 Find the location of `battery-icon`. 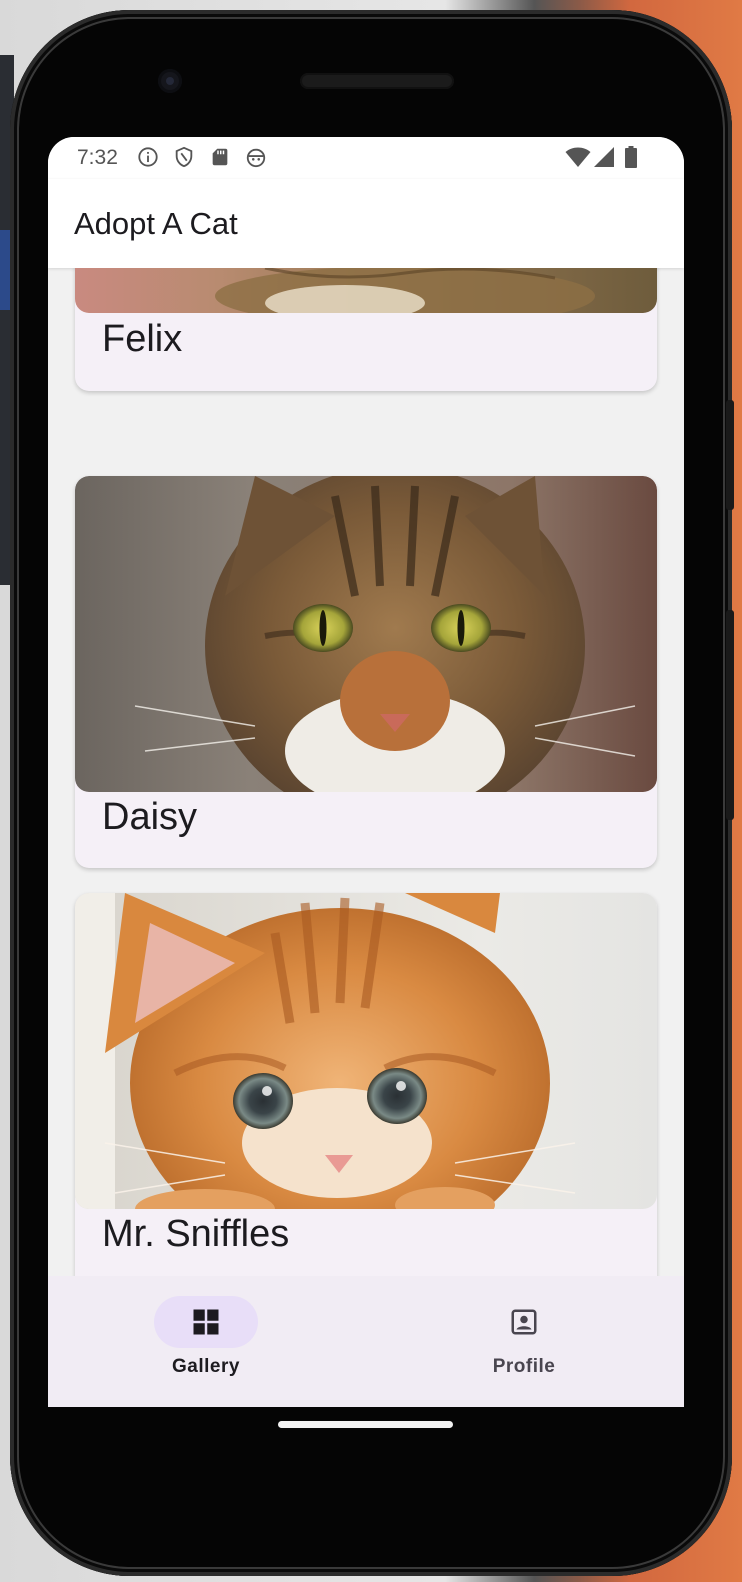

battery-icon is located at coordinates (631, 157).